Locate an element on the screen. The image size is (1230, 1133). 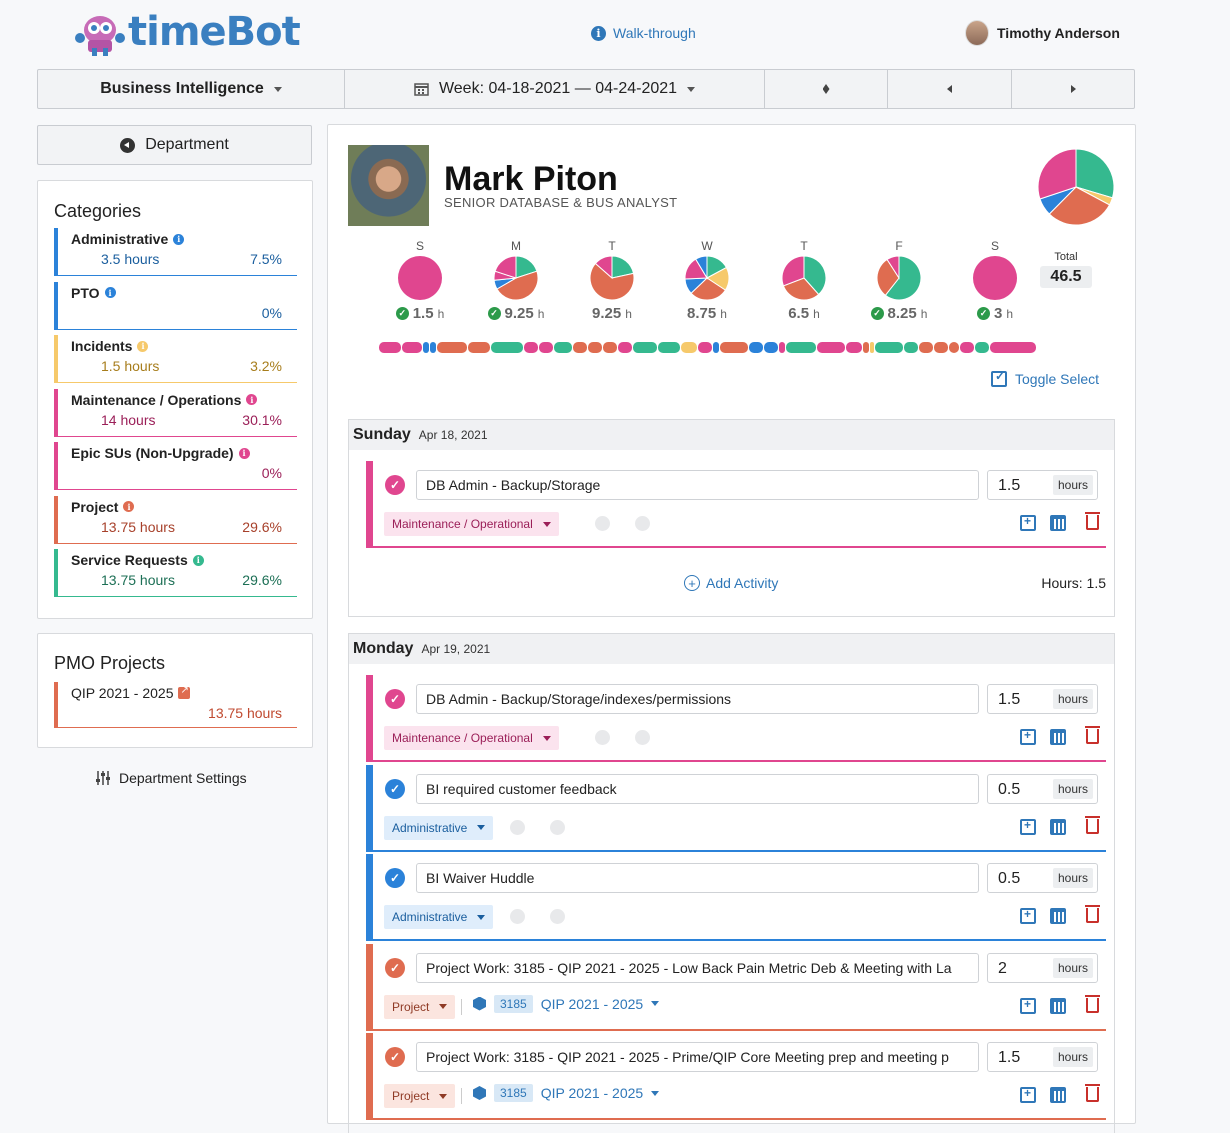
category-item: Project i 13.75 hours 29.6% is located at coordinates (175, 519).